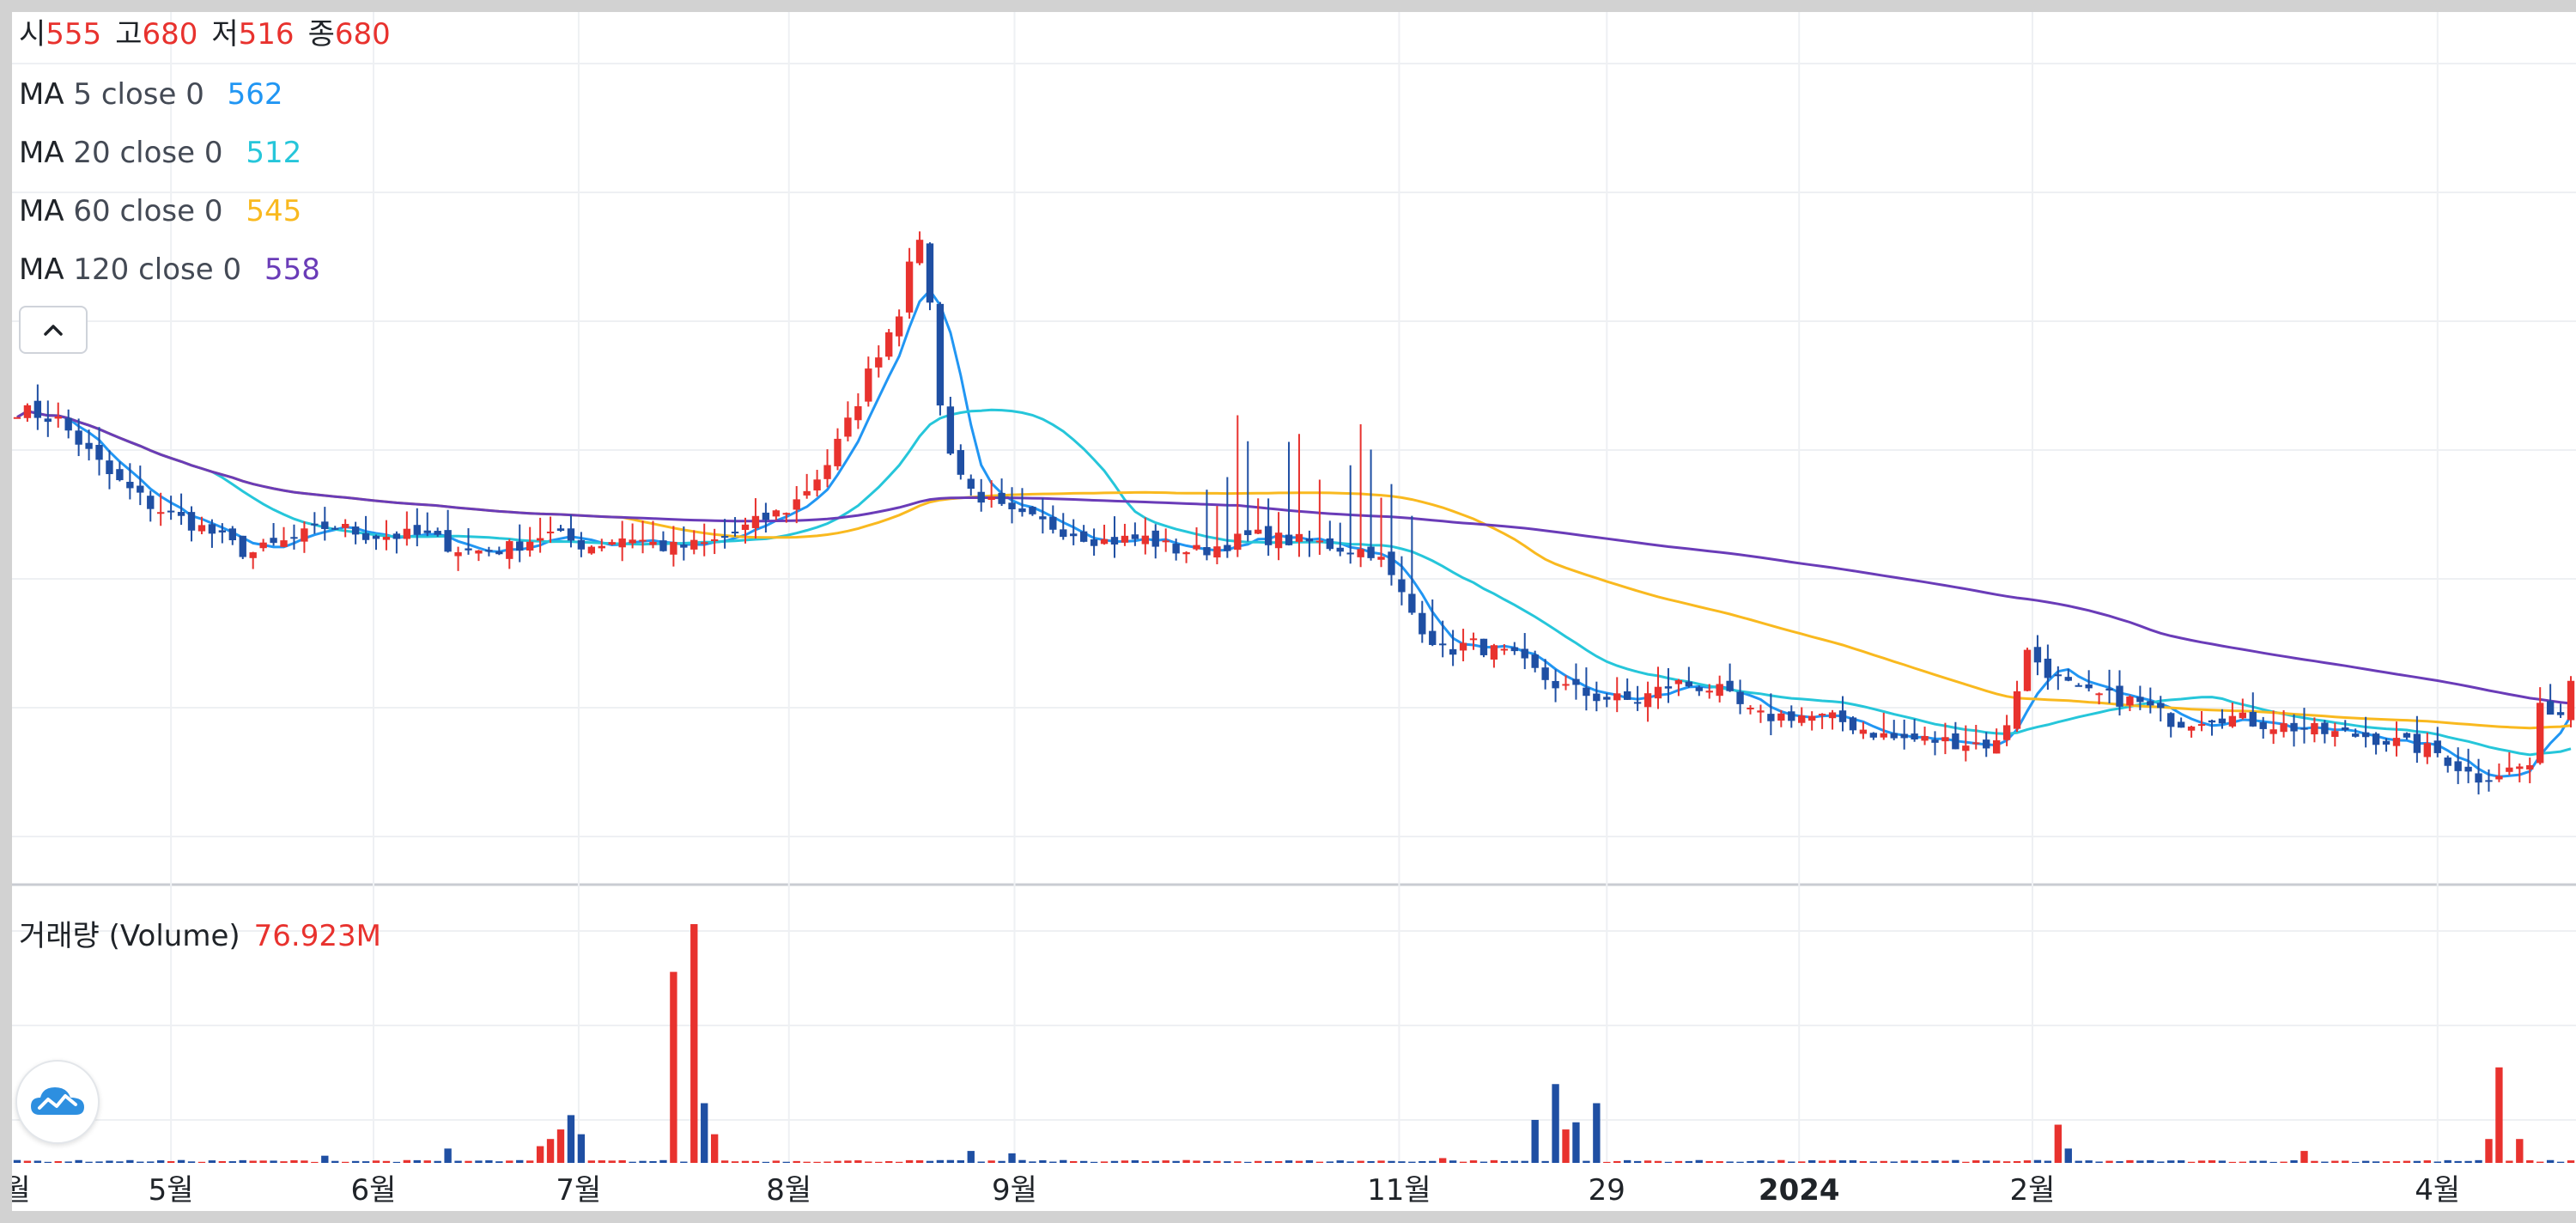 Image resolution: width=2576 pixels, height=1223 pixels. Describe the element at coordinates (58, 1102) in the screenshot. I see `tradingview-logo-button` at that location.